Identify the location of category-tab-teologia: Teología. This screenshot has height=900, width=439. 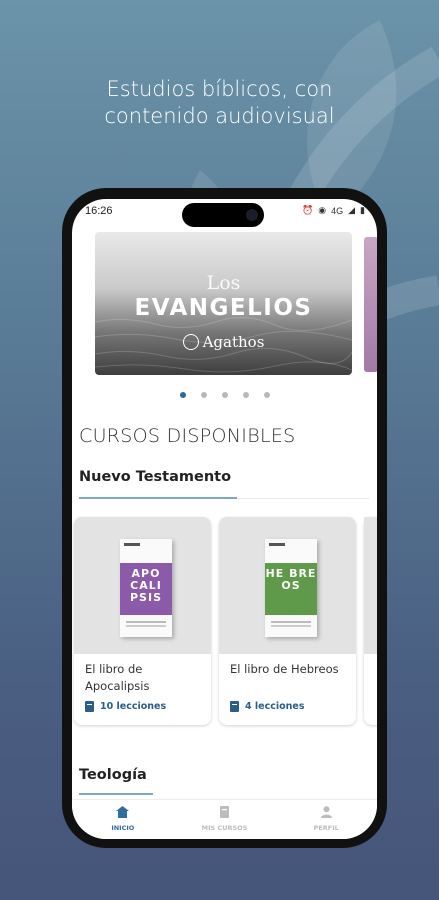
(113, 775).